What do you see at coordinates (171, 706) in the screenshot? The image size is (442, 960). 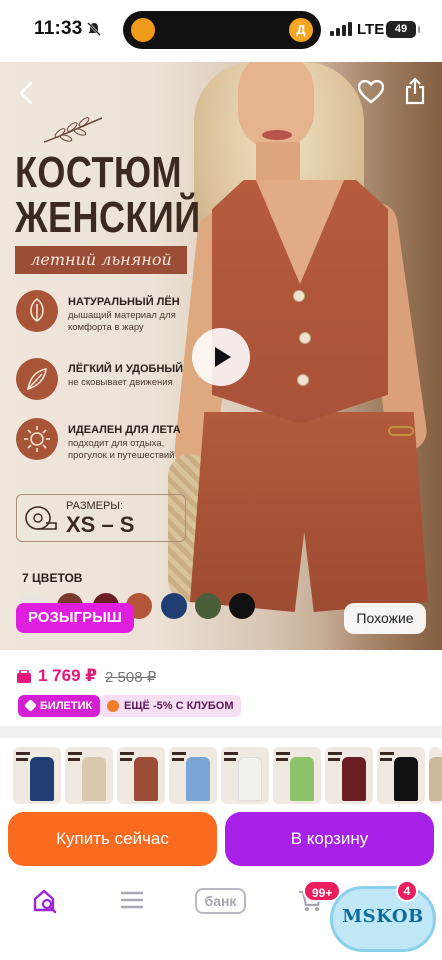 I see `club-discount-badge: ЕЩЁ -5% С КЛУБОМ` at bounding box center [171, 706].